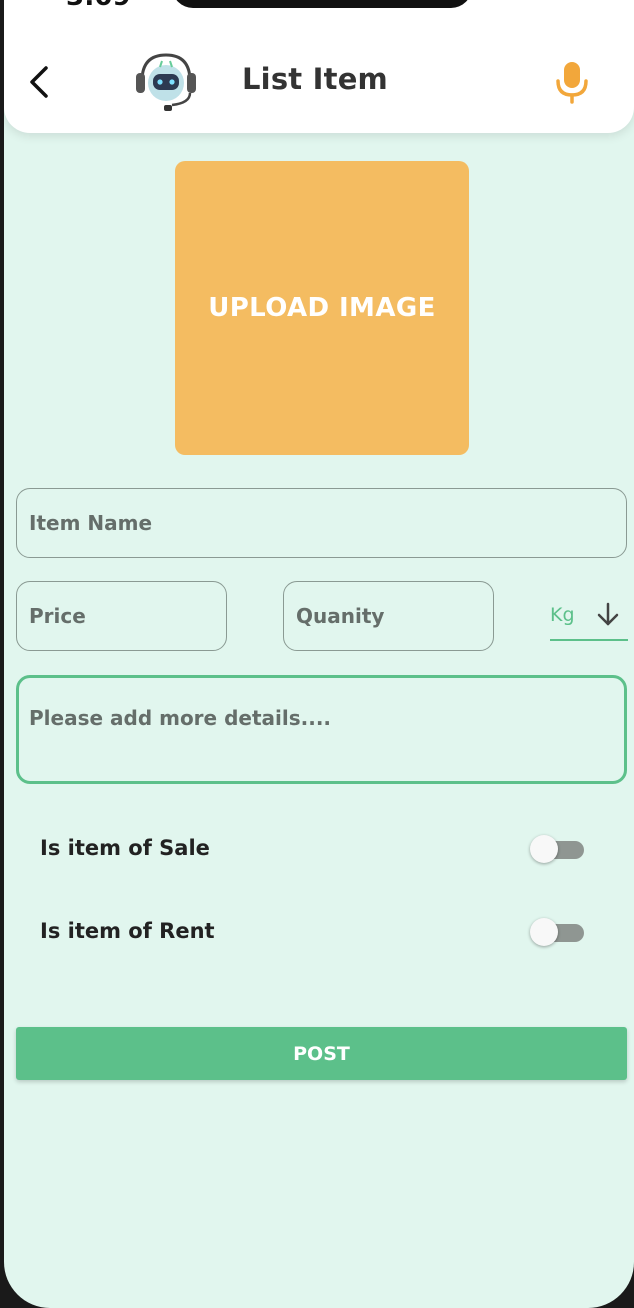 Image resolution: width=634 pixels, height=1308 pixels. I want to click on back-button, so click(42, 82).